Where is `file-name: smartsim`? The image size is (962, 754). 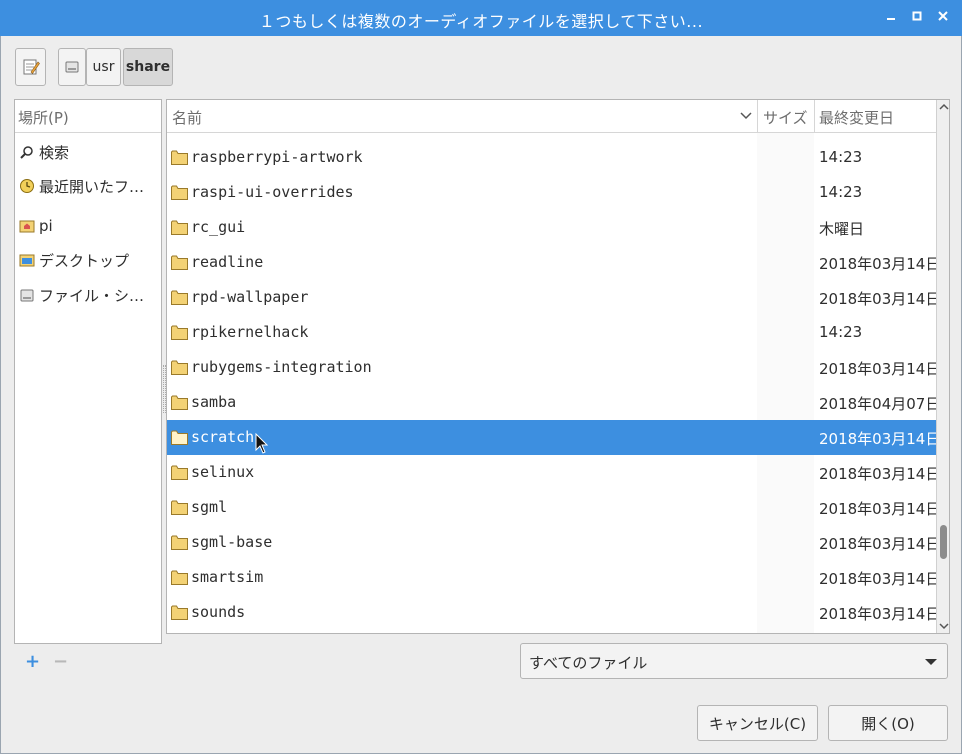 file-name: smartsim is located at coordinates (227, 577).